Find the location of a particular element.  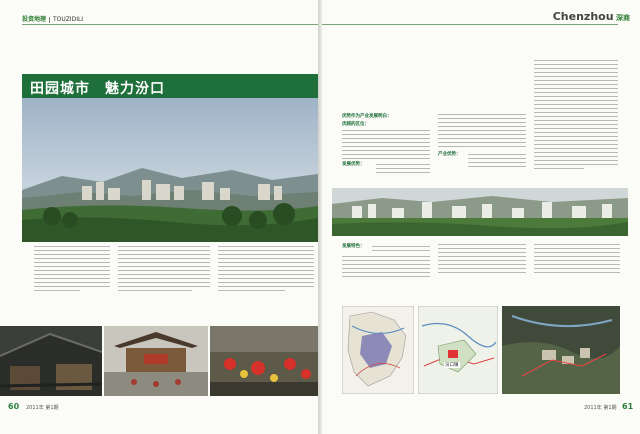

paragraph-label-5: 优越的区位： is located at coordinates (355, 125).